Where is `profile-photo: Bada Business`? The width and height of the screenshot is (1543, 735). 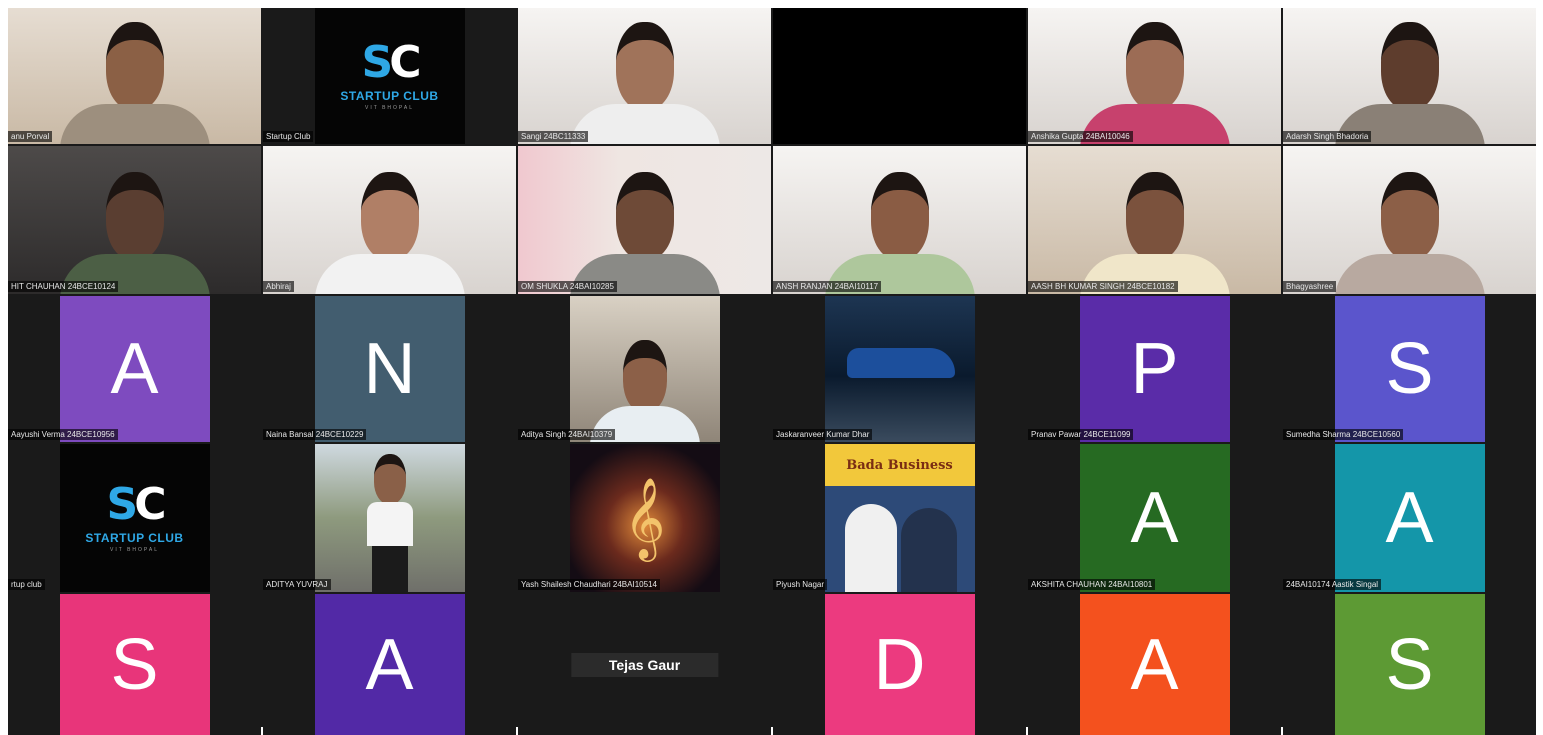 profile-photo: Bada Business is located at coordinates (899, 518).